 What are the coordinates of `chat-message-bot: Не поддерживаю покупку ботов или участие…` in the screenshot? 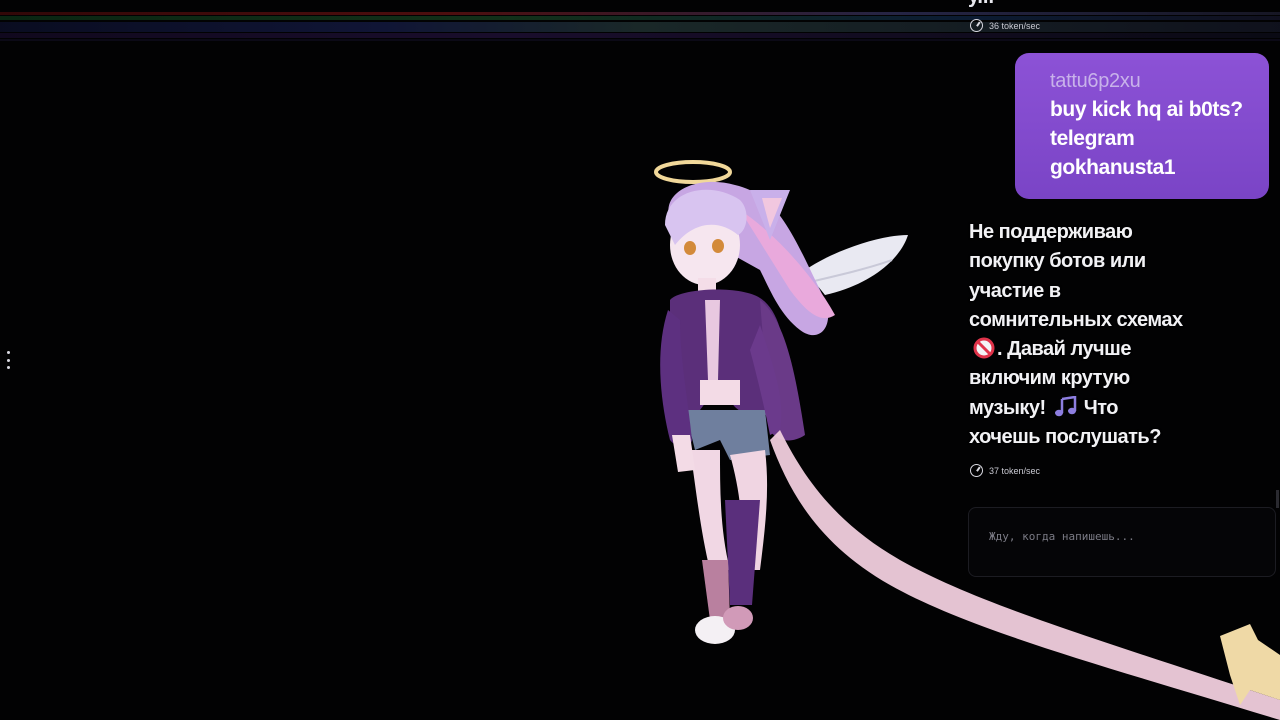 It's located at (1084, 335).